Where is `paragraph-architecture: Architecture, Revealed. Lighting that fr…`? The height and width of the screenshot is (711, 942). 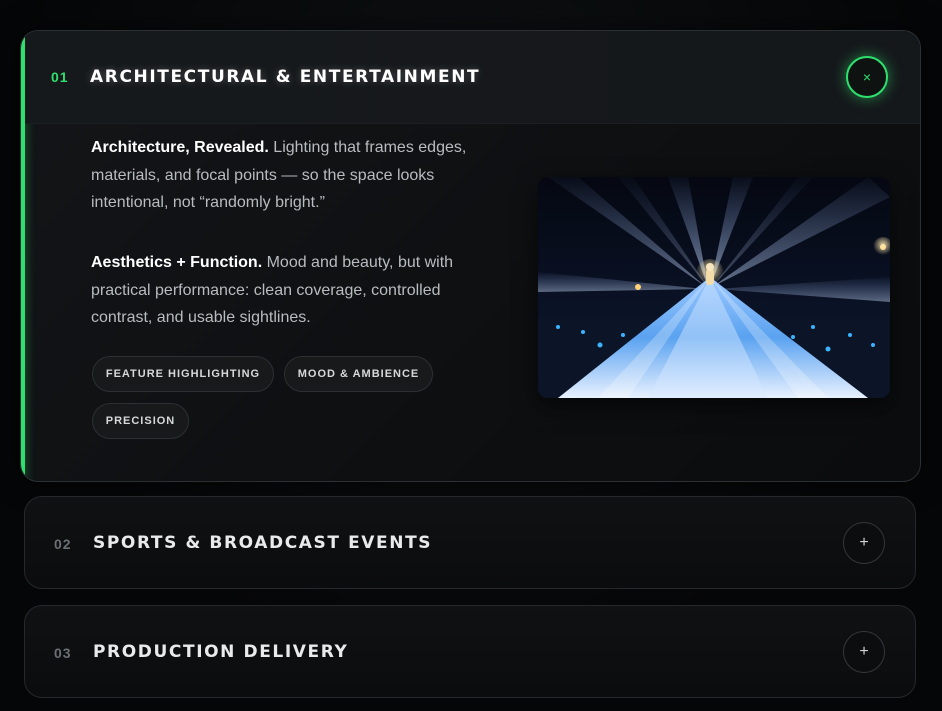
paragraph-architecture: Architecture, Revealed. Lighting that fr… is located at coordinates (288, 175).